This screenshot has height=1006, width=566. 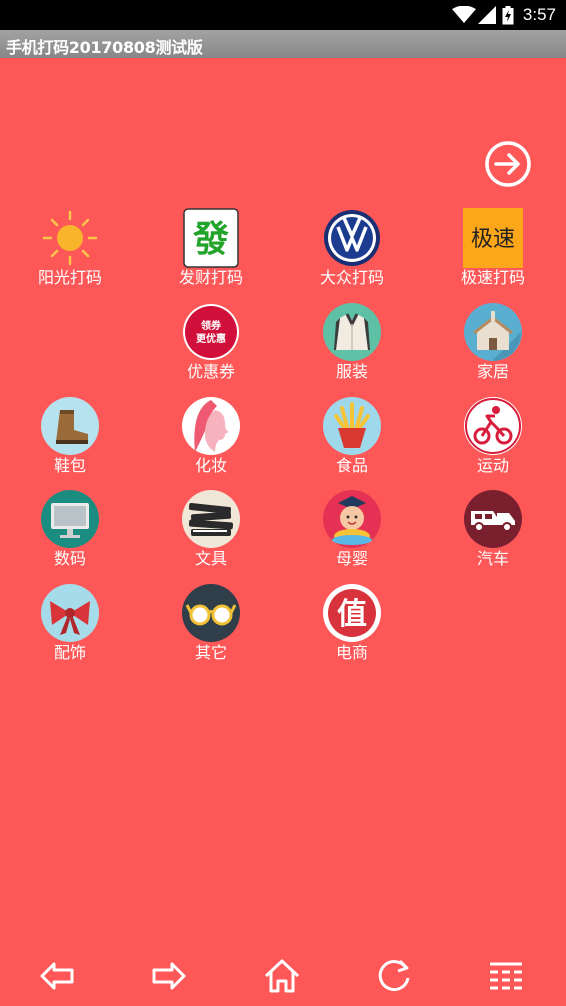 I want to click on app-title-bar: 手机打码20170808测试版, so click(x=283, y=44).